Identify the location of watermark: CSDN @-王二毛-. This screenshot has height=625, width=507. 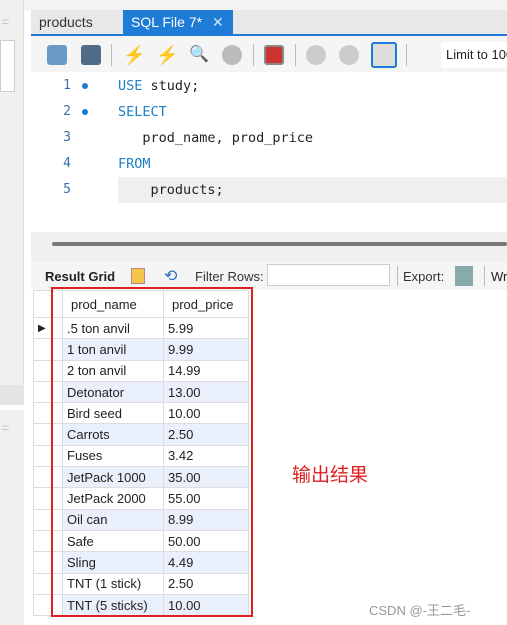
(420, 610).